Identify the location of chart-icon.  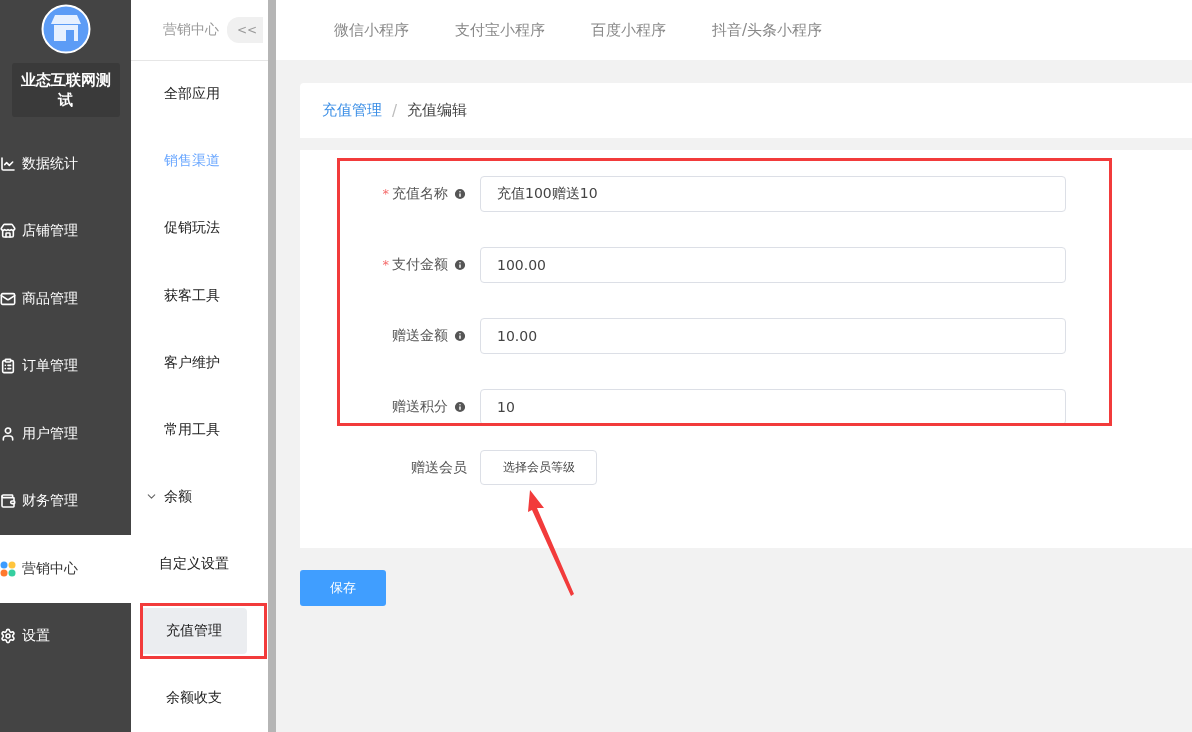
(8, 163).